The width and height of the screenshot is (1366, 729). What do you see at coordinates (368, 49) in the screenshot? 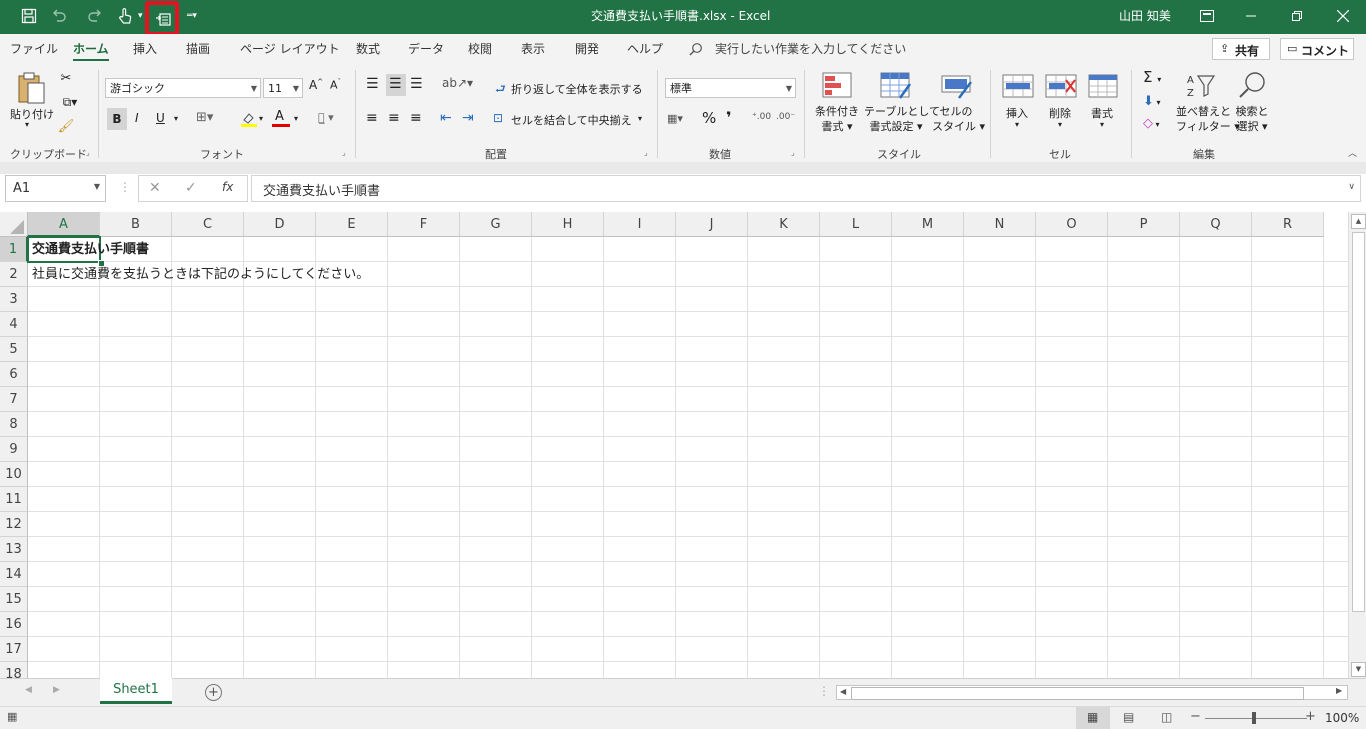
I see `tab-formulas: 数式` at bounding box center [368, 49].